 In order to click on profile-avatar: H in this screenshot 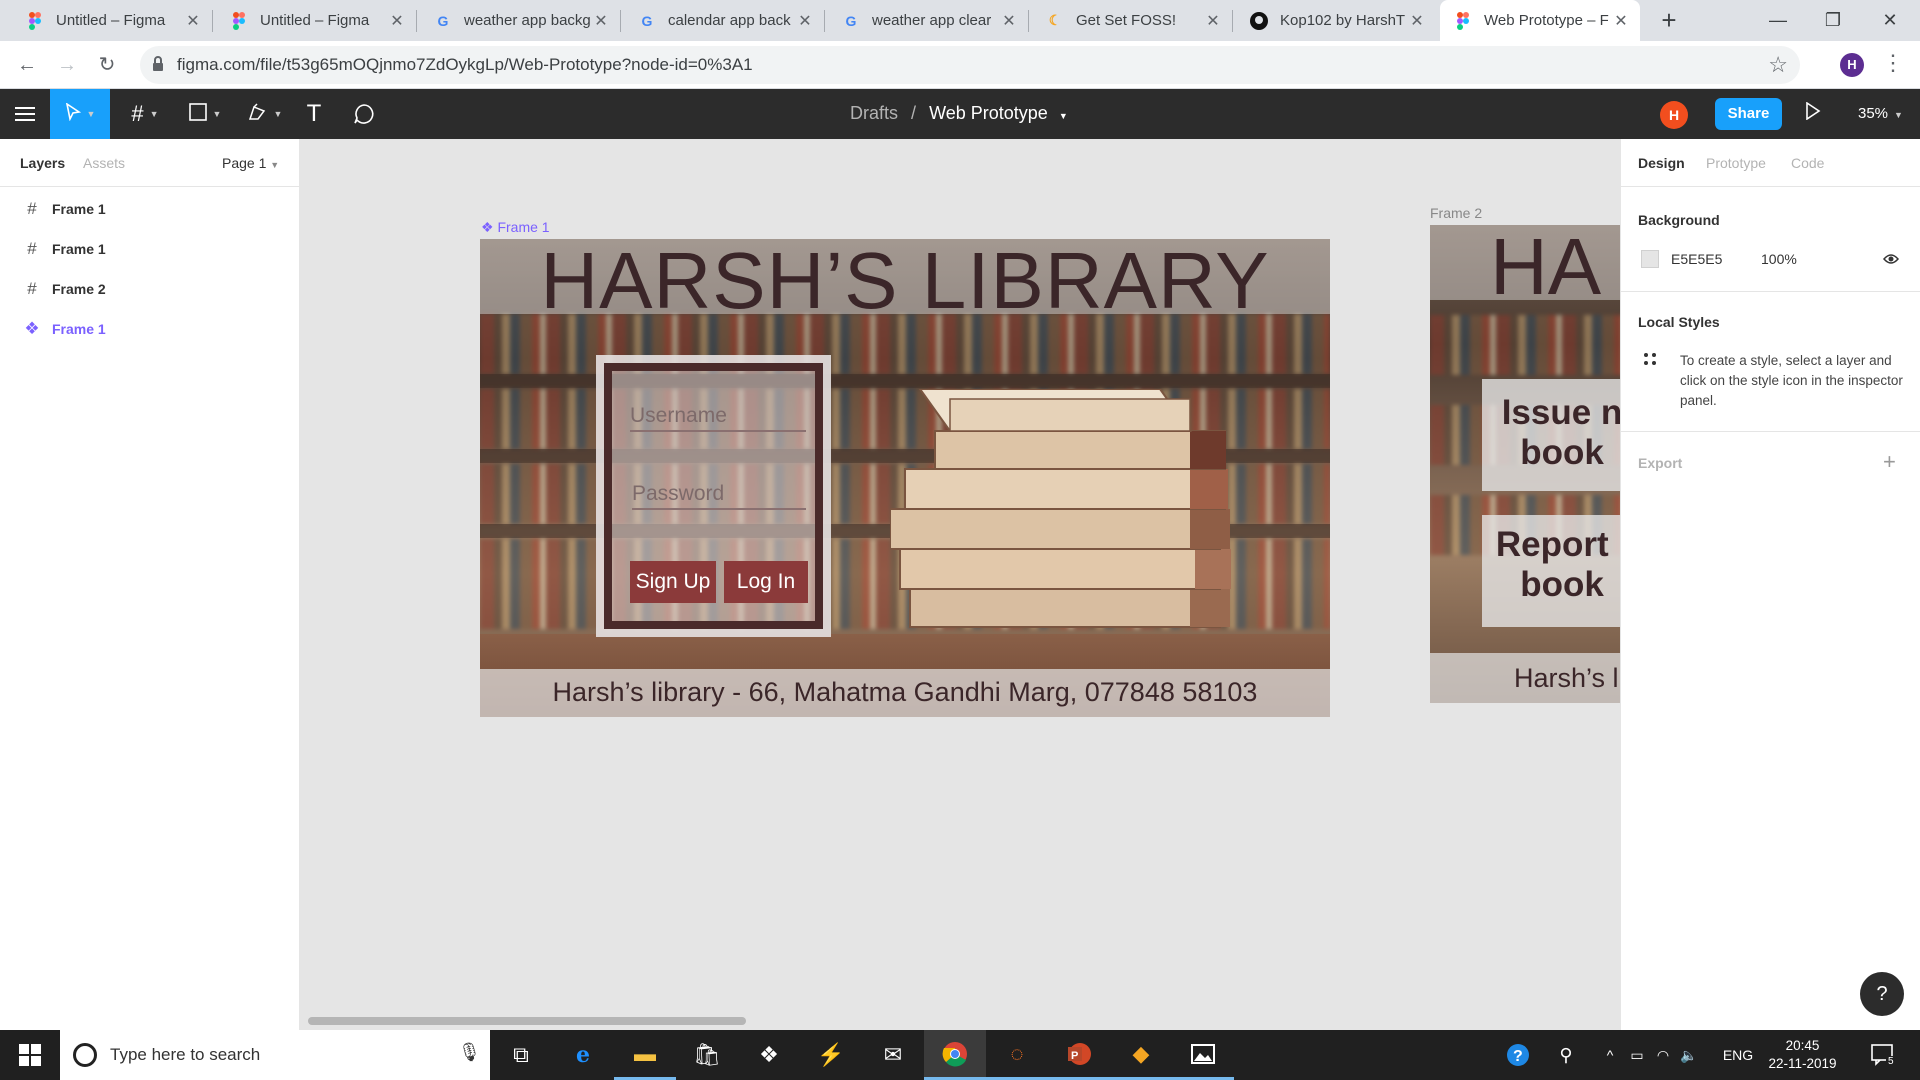, I will do `click(1852, 65)`.